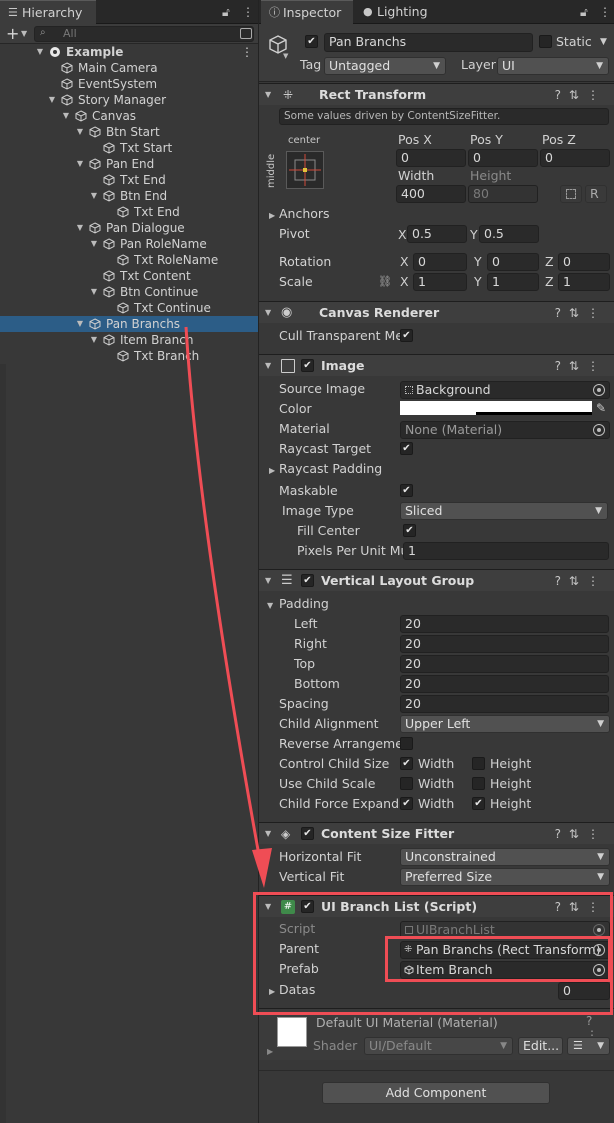  I want to click on static-chevron-icon: ▼, so click(603, 42).